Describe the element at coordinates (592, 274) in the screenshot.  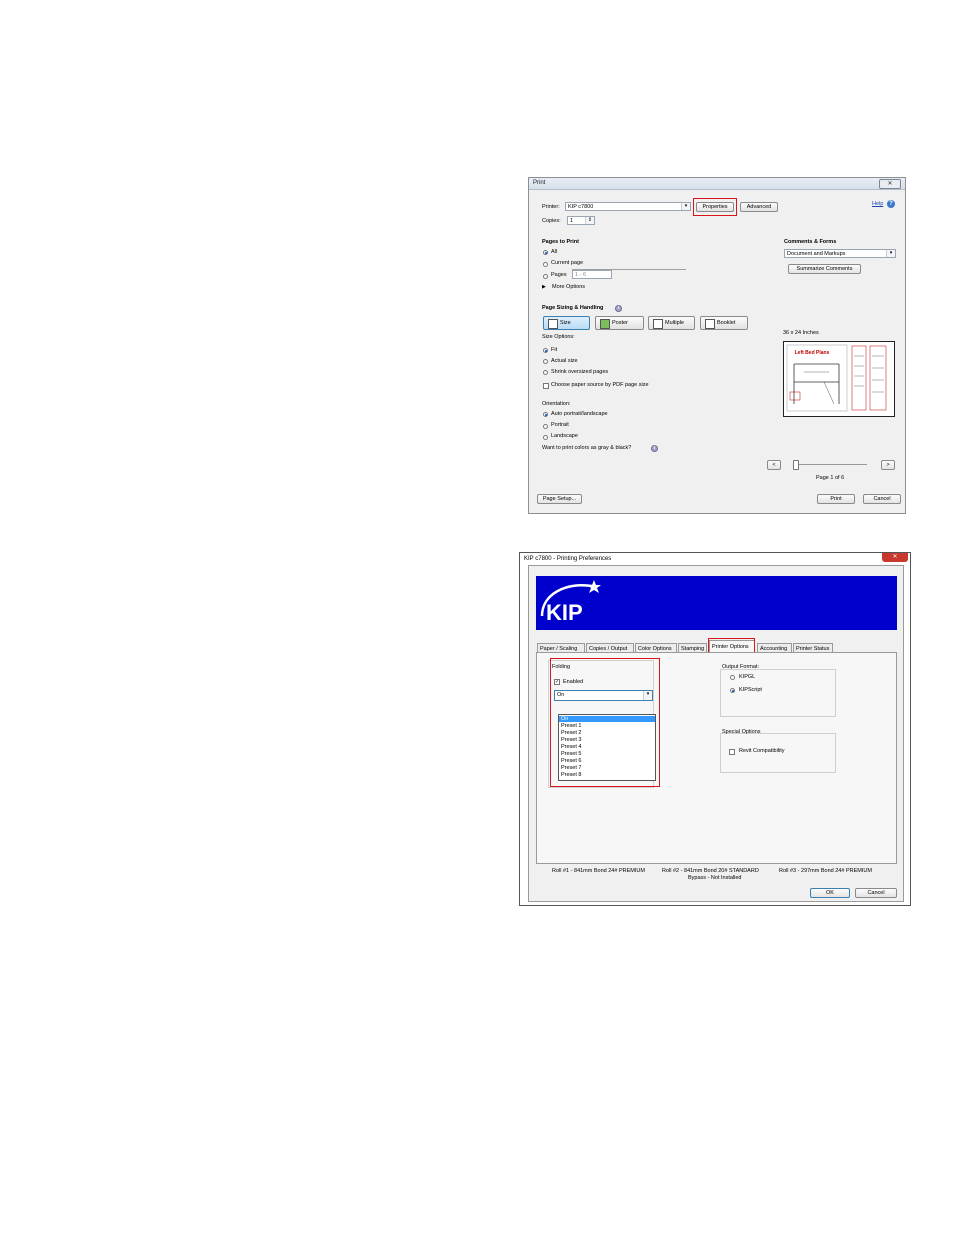
I see `pages-range-input: 1 - 6` at that location.